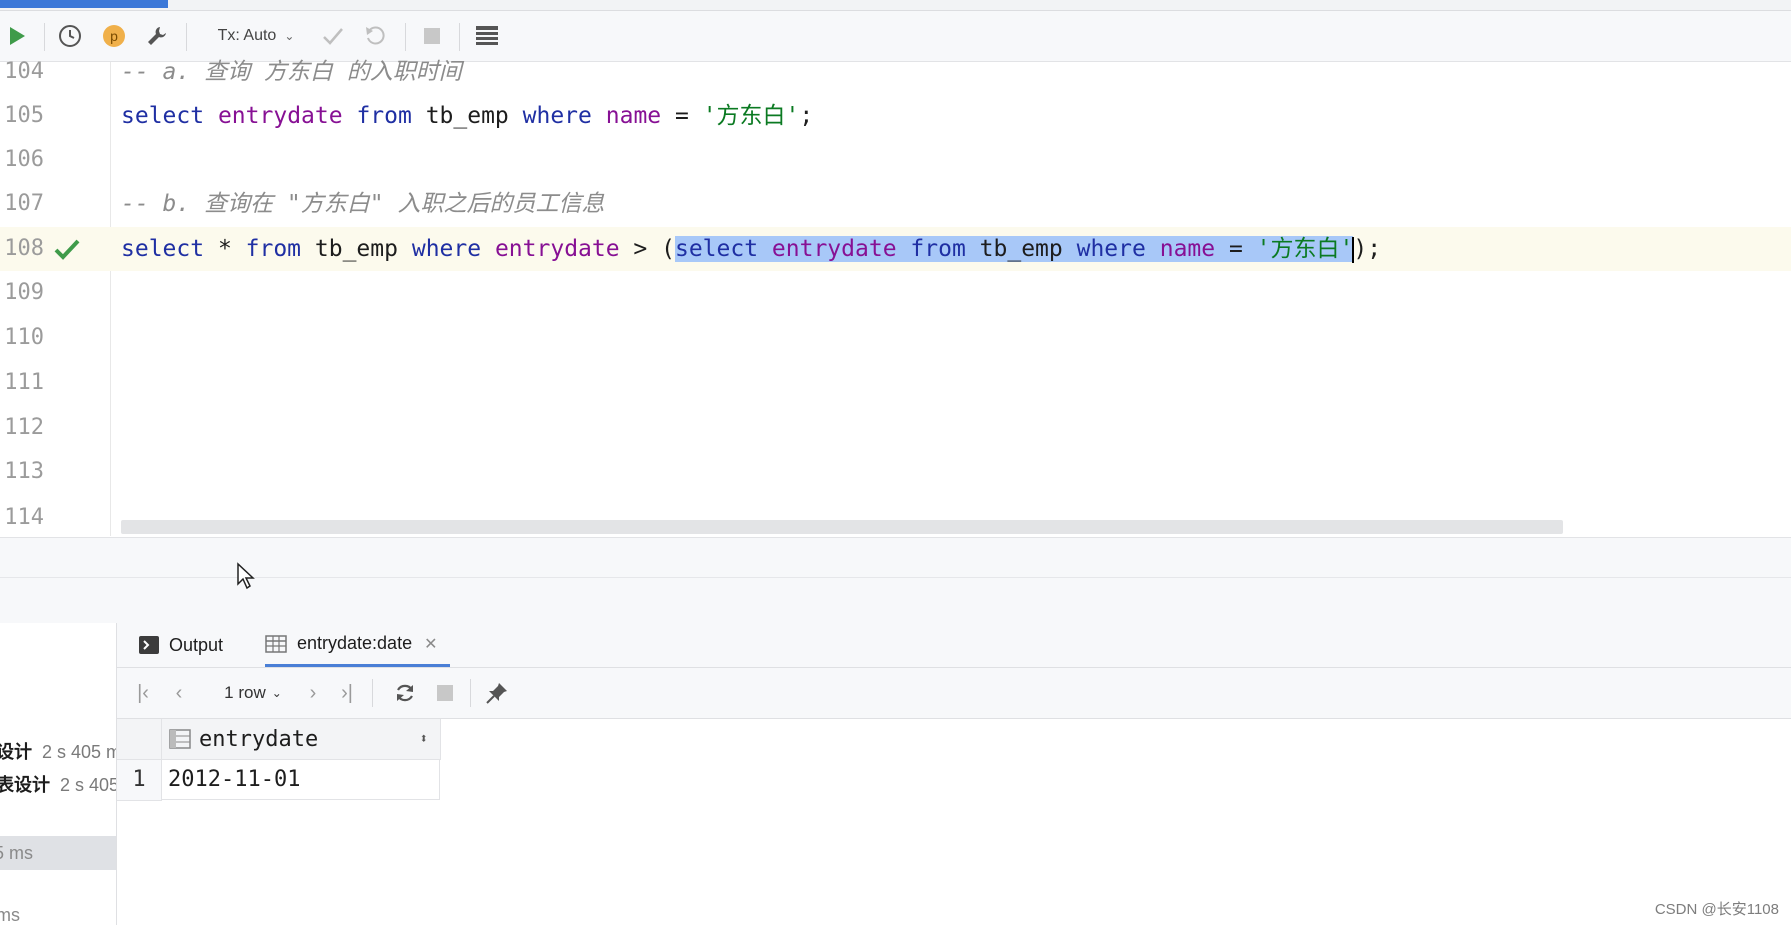 This screenshot has height=925, width=1791. Describe the element at coordinates (139, 780) in the screenshot. I see `row-number: 1` at that location.